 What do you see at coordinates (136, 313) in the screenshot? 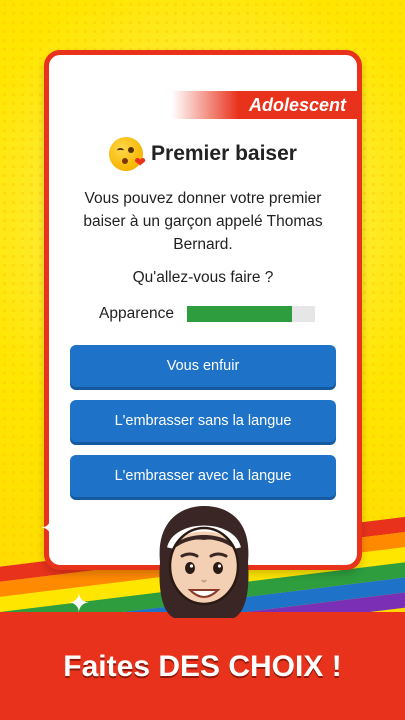
I see `stat-label: Apparence` at bounding box center [136, 313].